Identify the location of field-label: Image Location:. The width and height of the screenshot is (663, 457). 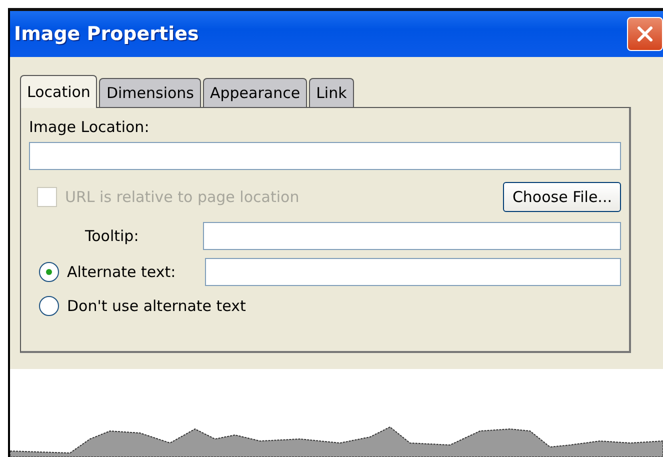
(89, 127).